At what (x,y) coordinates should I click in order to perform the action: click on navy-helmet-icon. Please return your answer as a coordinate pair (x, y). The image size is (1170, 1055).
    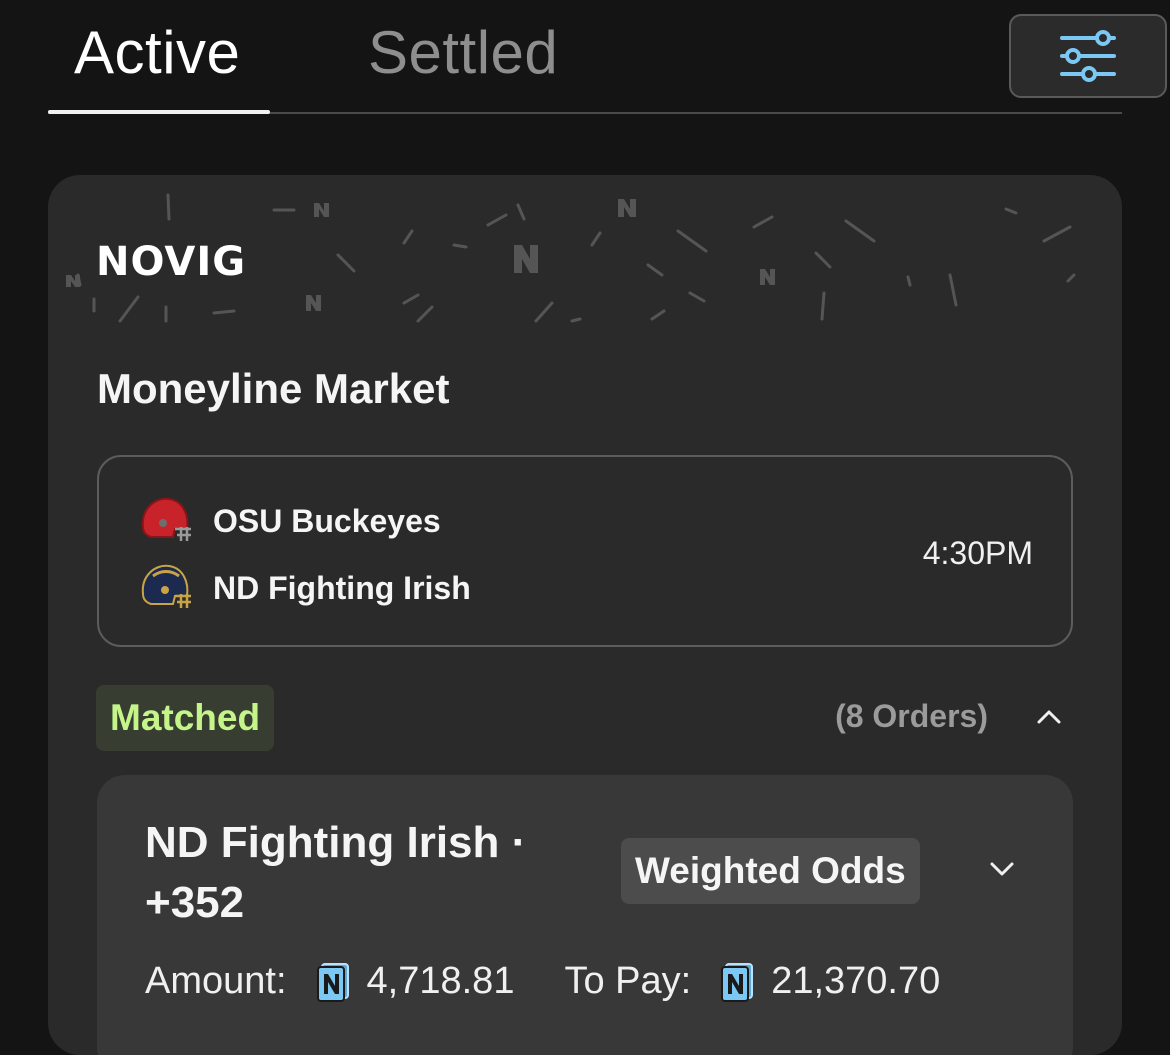
    Looking at the image, I should click on (166, 586).